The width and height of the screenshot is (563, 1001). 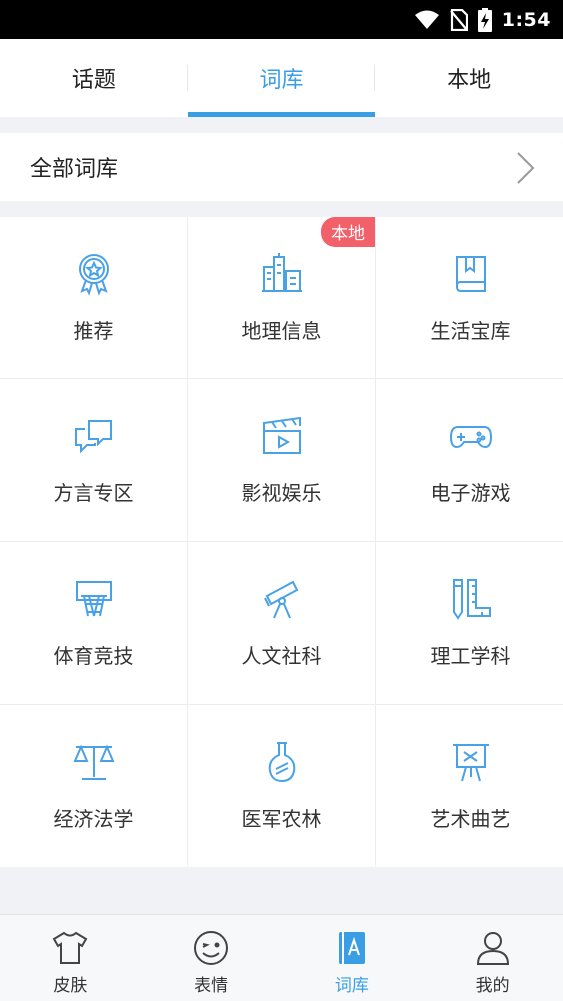 What do you see at coordinates (471, 762) in the screenshot?
I see `easel-icon` at bounding box center [471, 762].